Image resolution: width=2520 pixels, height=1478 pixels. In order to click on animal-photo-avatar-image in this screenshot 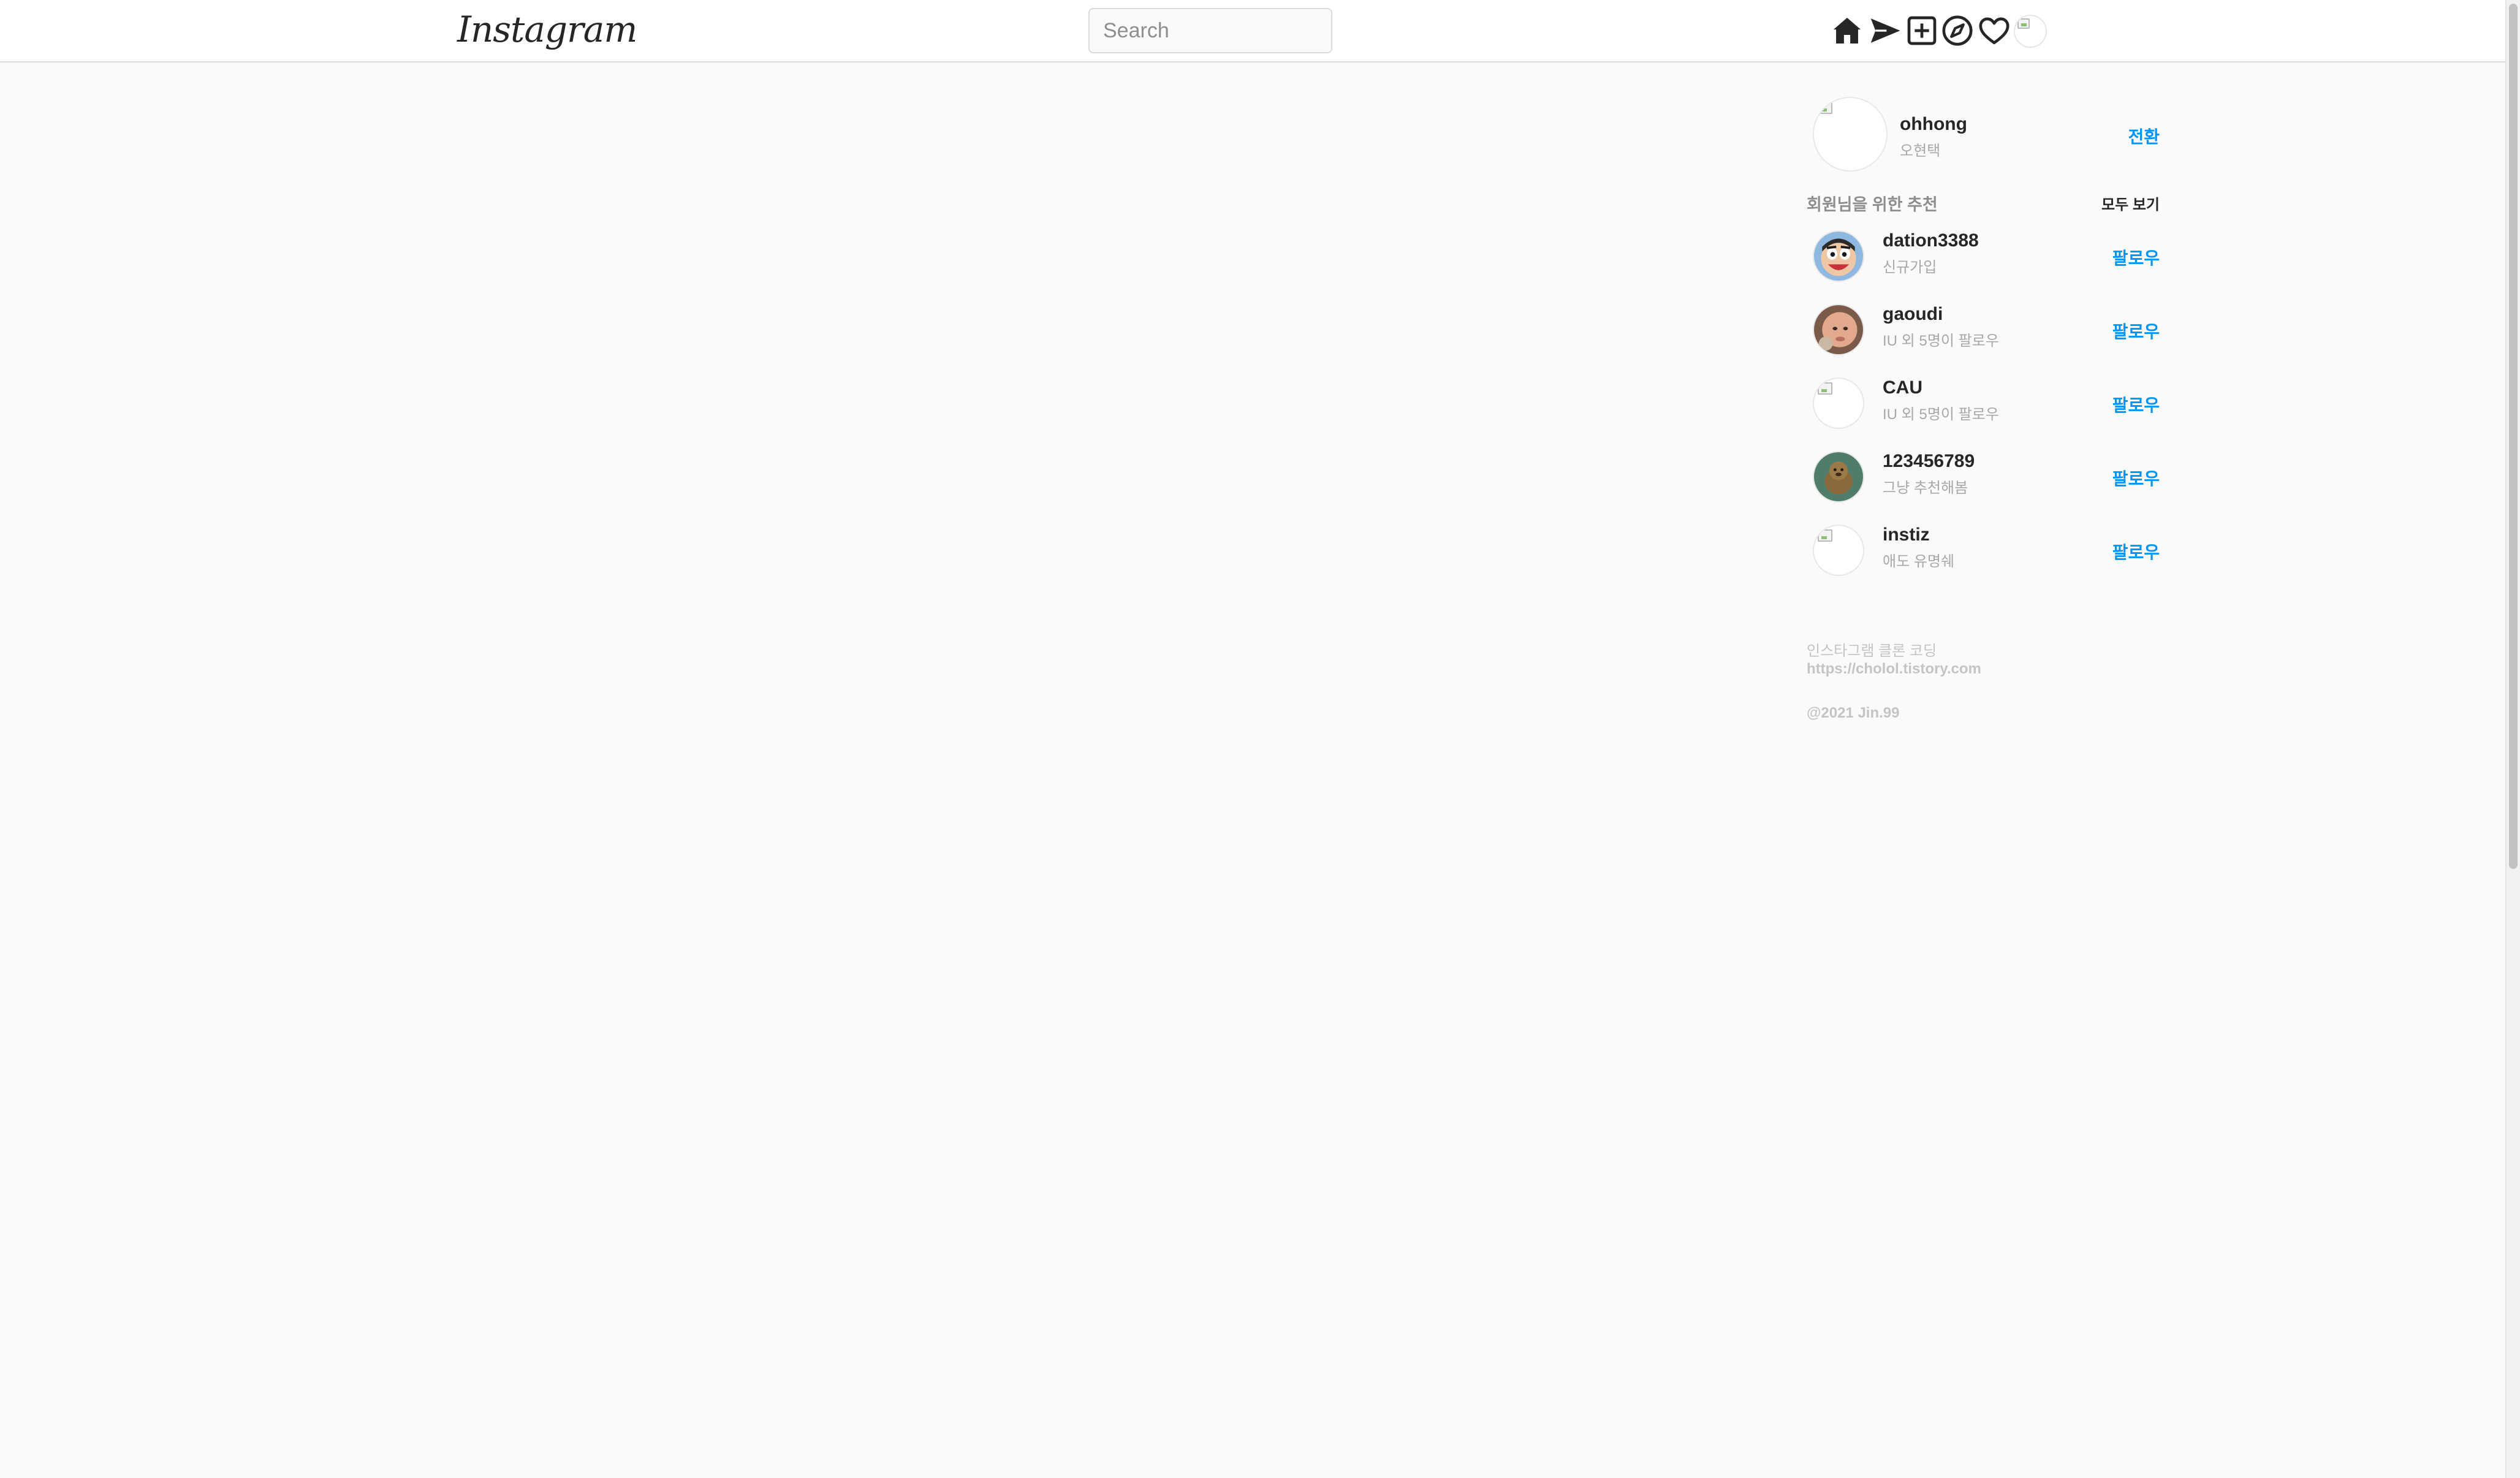, I will do `click(1839, 476)`.